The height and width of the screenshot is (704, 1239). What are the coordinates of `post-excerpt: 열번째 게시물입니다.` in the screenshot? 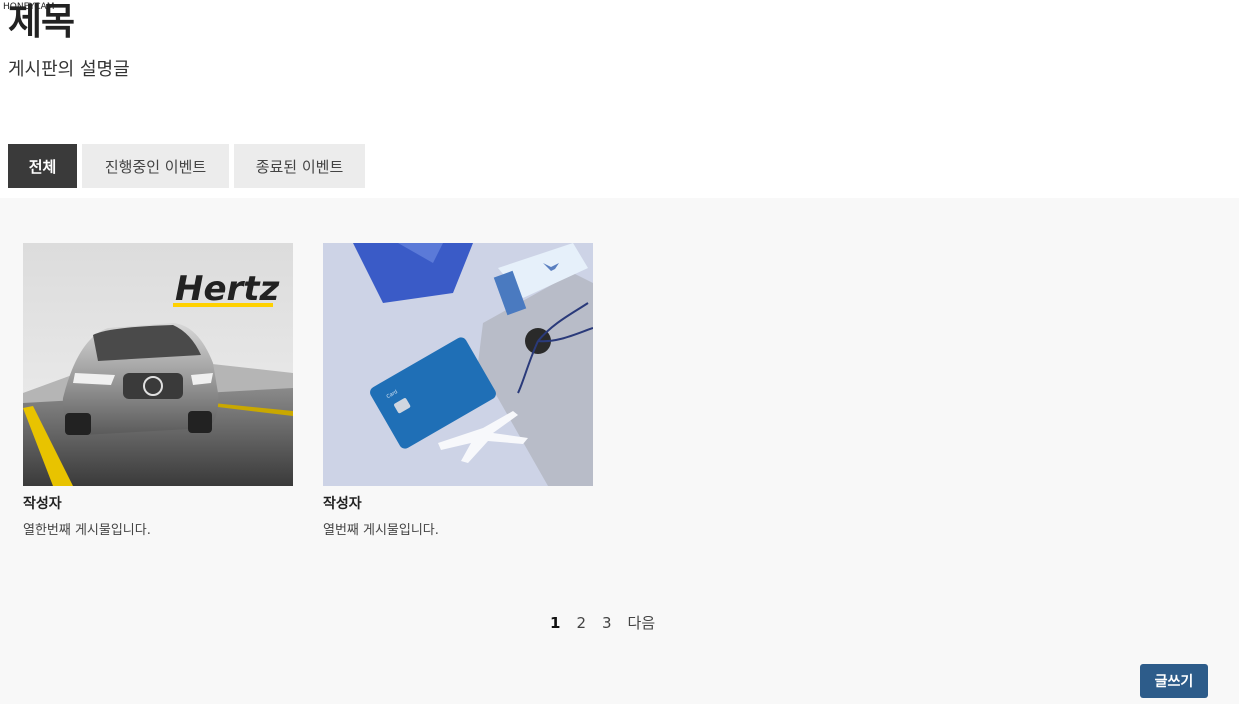 It's located at (458, 530).